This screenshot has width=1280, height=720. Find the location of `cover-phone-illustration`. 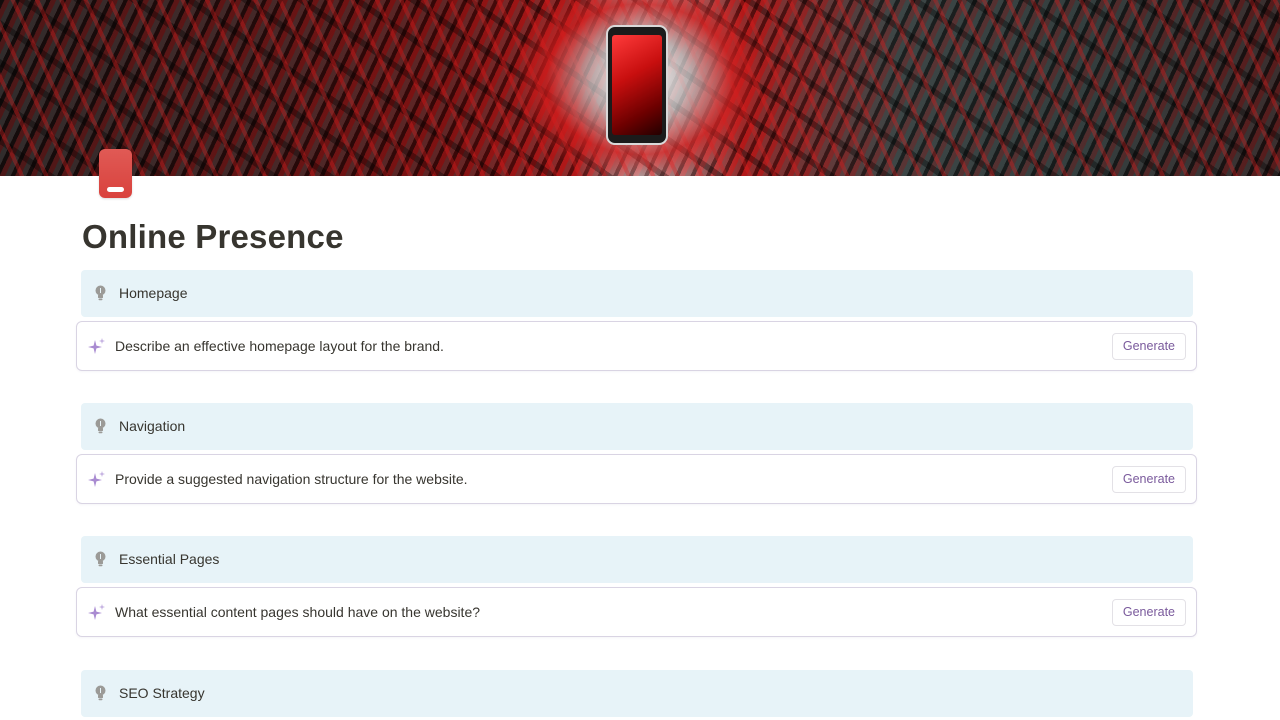

cover-phone-illustration is located at coordinates (637, 85).